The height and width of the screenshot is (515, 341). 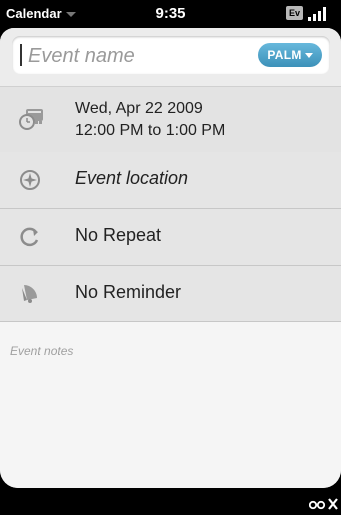 I want to click on event-time: 12:00 PM to 1:00 PM, so click(x=150, y=130).